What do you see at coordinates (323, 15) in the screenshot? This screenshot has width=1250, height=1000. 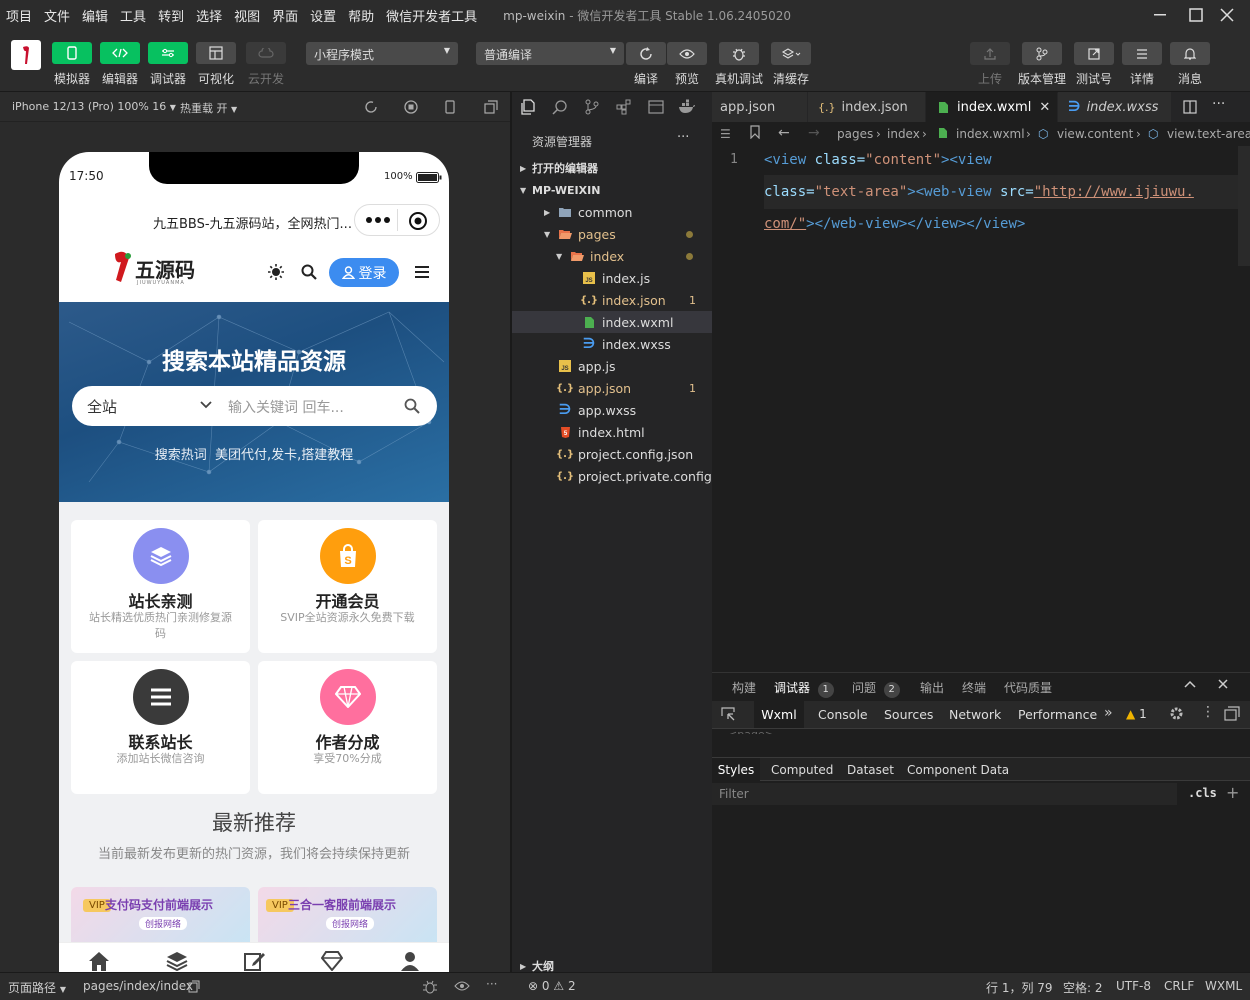 I see `menu-item: 设置` at bounding box center [323, 15].